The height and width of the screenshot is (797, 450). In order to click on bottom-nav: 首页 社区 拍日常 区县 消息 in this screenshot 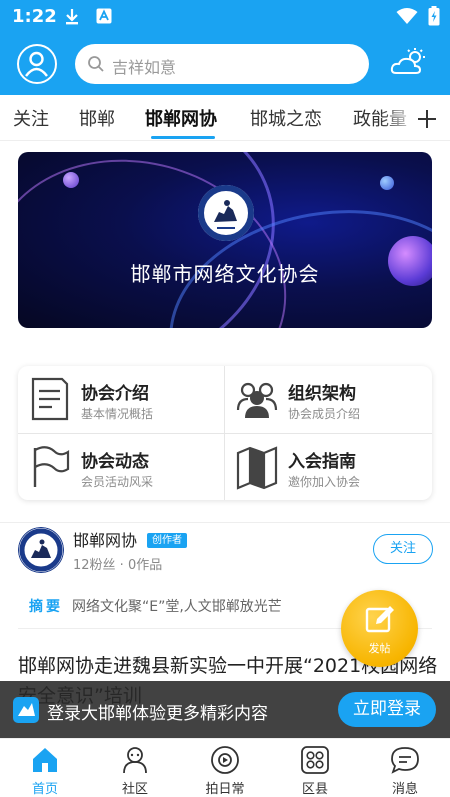, I will do `click(225, 767)`.